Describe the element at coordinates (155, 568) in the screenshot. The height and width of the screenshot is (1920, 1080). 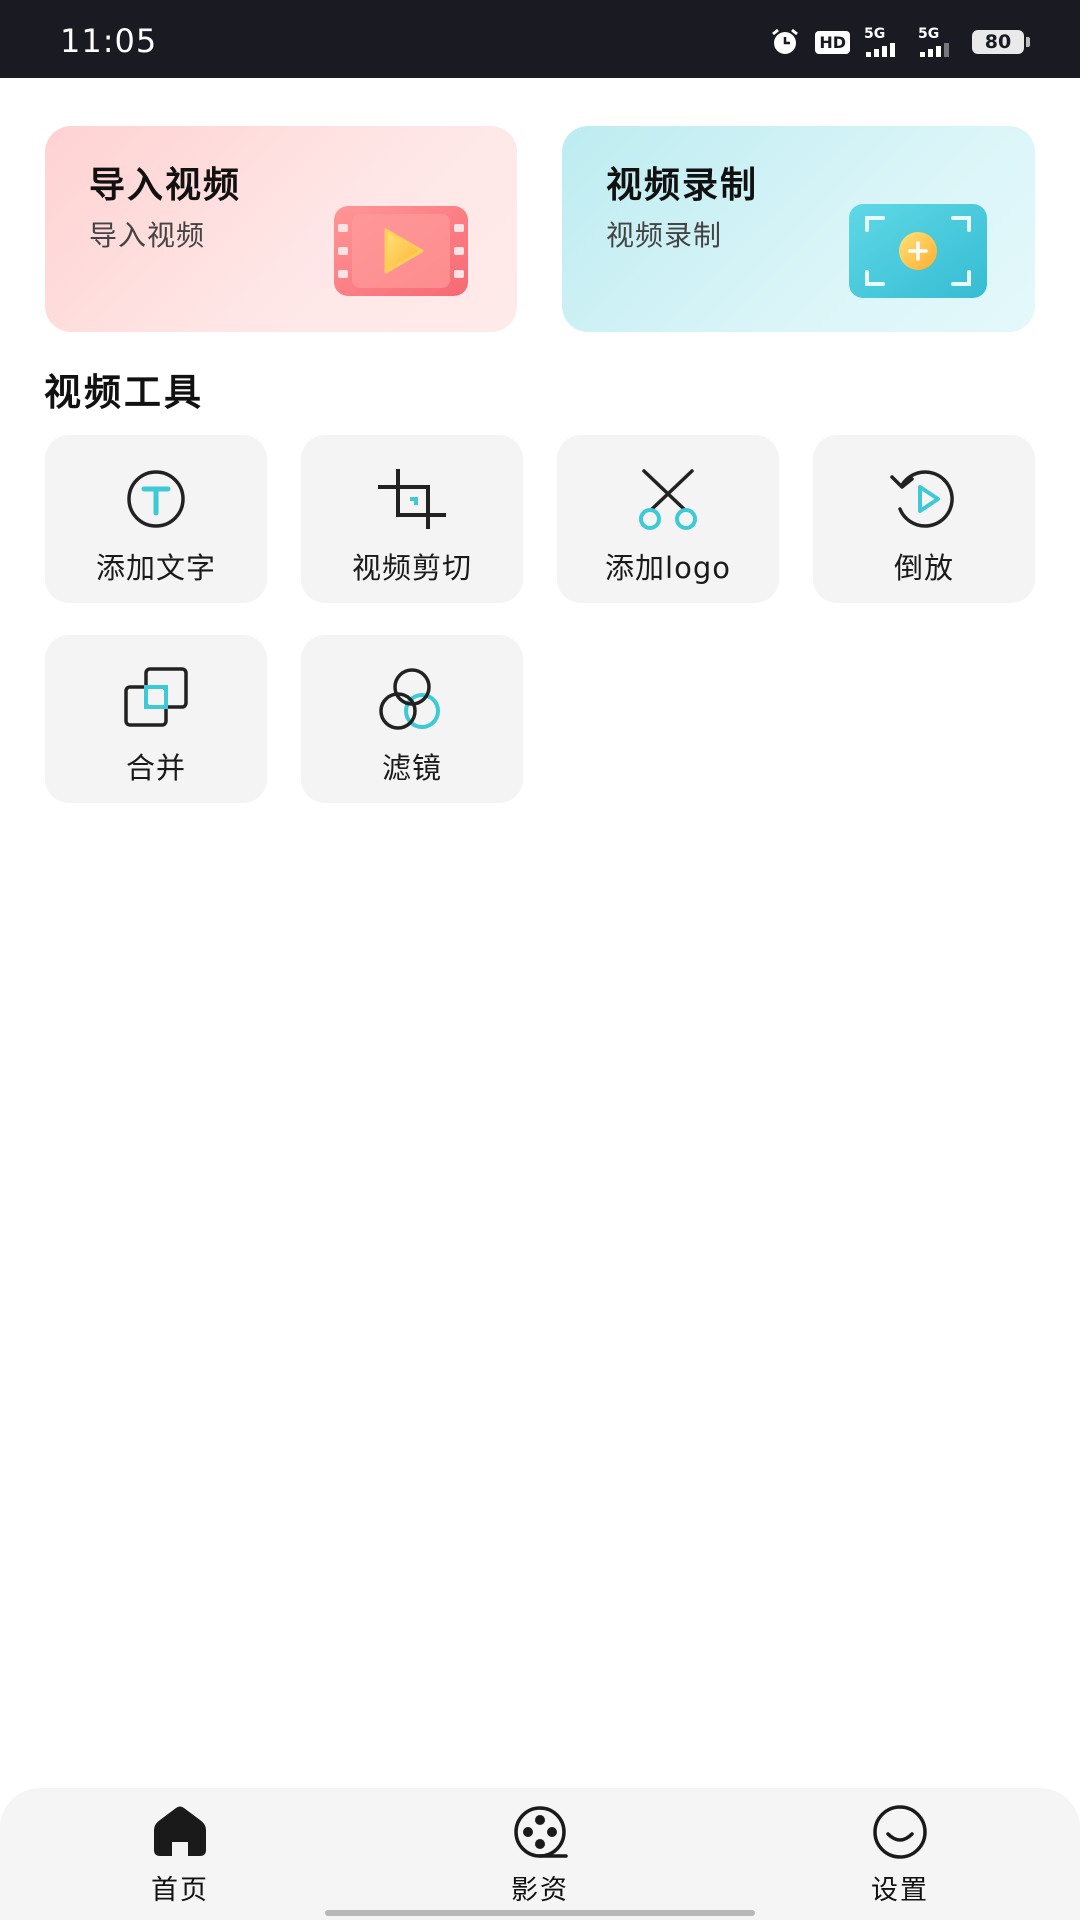
I see `tool-label: 添加文字` at that location.